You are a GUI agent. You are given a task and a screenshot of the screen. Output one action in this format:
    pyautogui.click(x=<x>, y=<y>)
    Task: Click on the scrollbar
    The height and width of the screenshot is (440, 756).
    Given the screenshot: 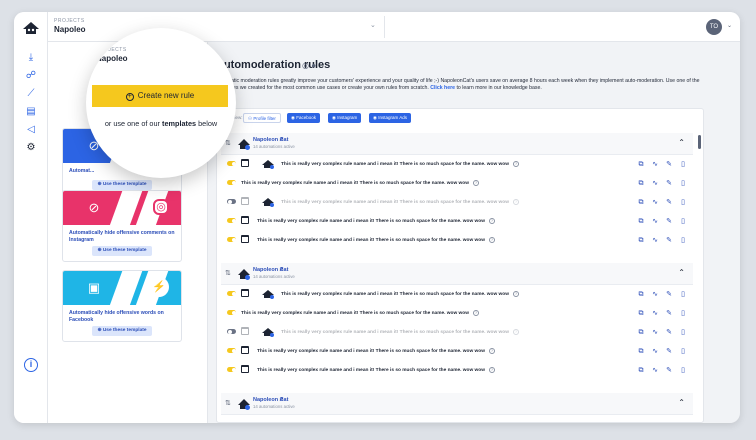 What is the action you would take?
    pyautogui.click(x=699, y=142)
    